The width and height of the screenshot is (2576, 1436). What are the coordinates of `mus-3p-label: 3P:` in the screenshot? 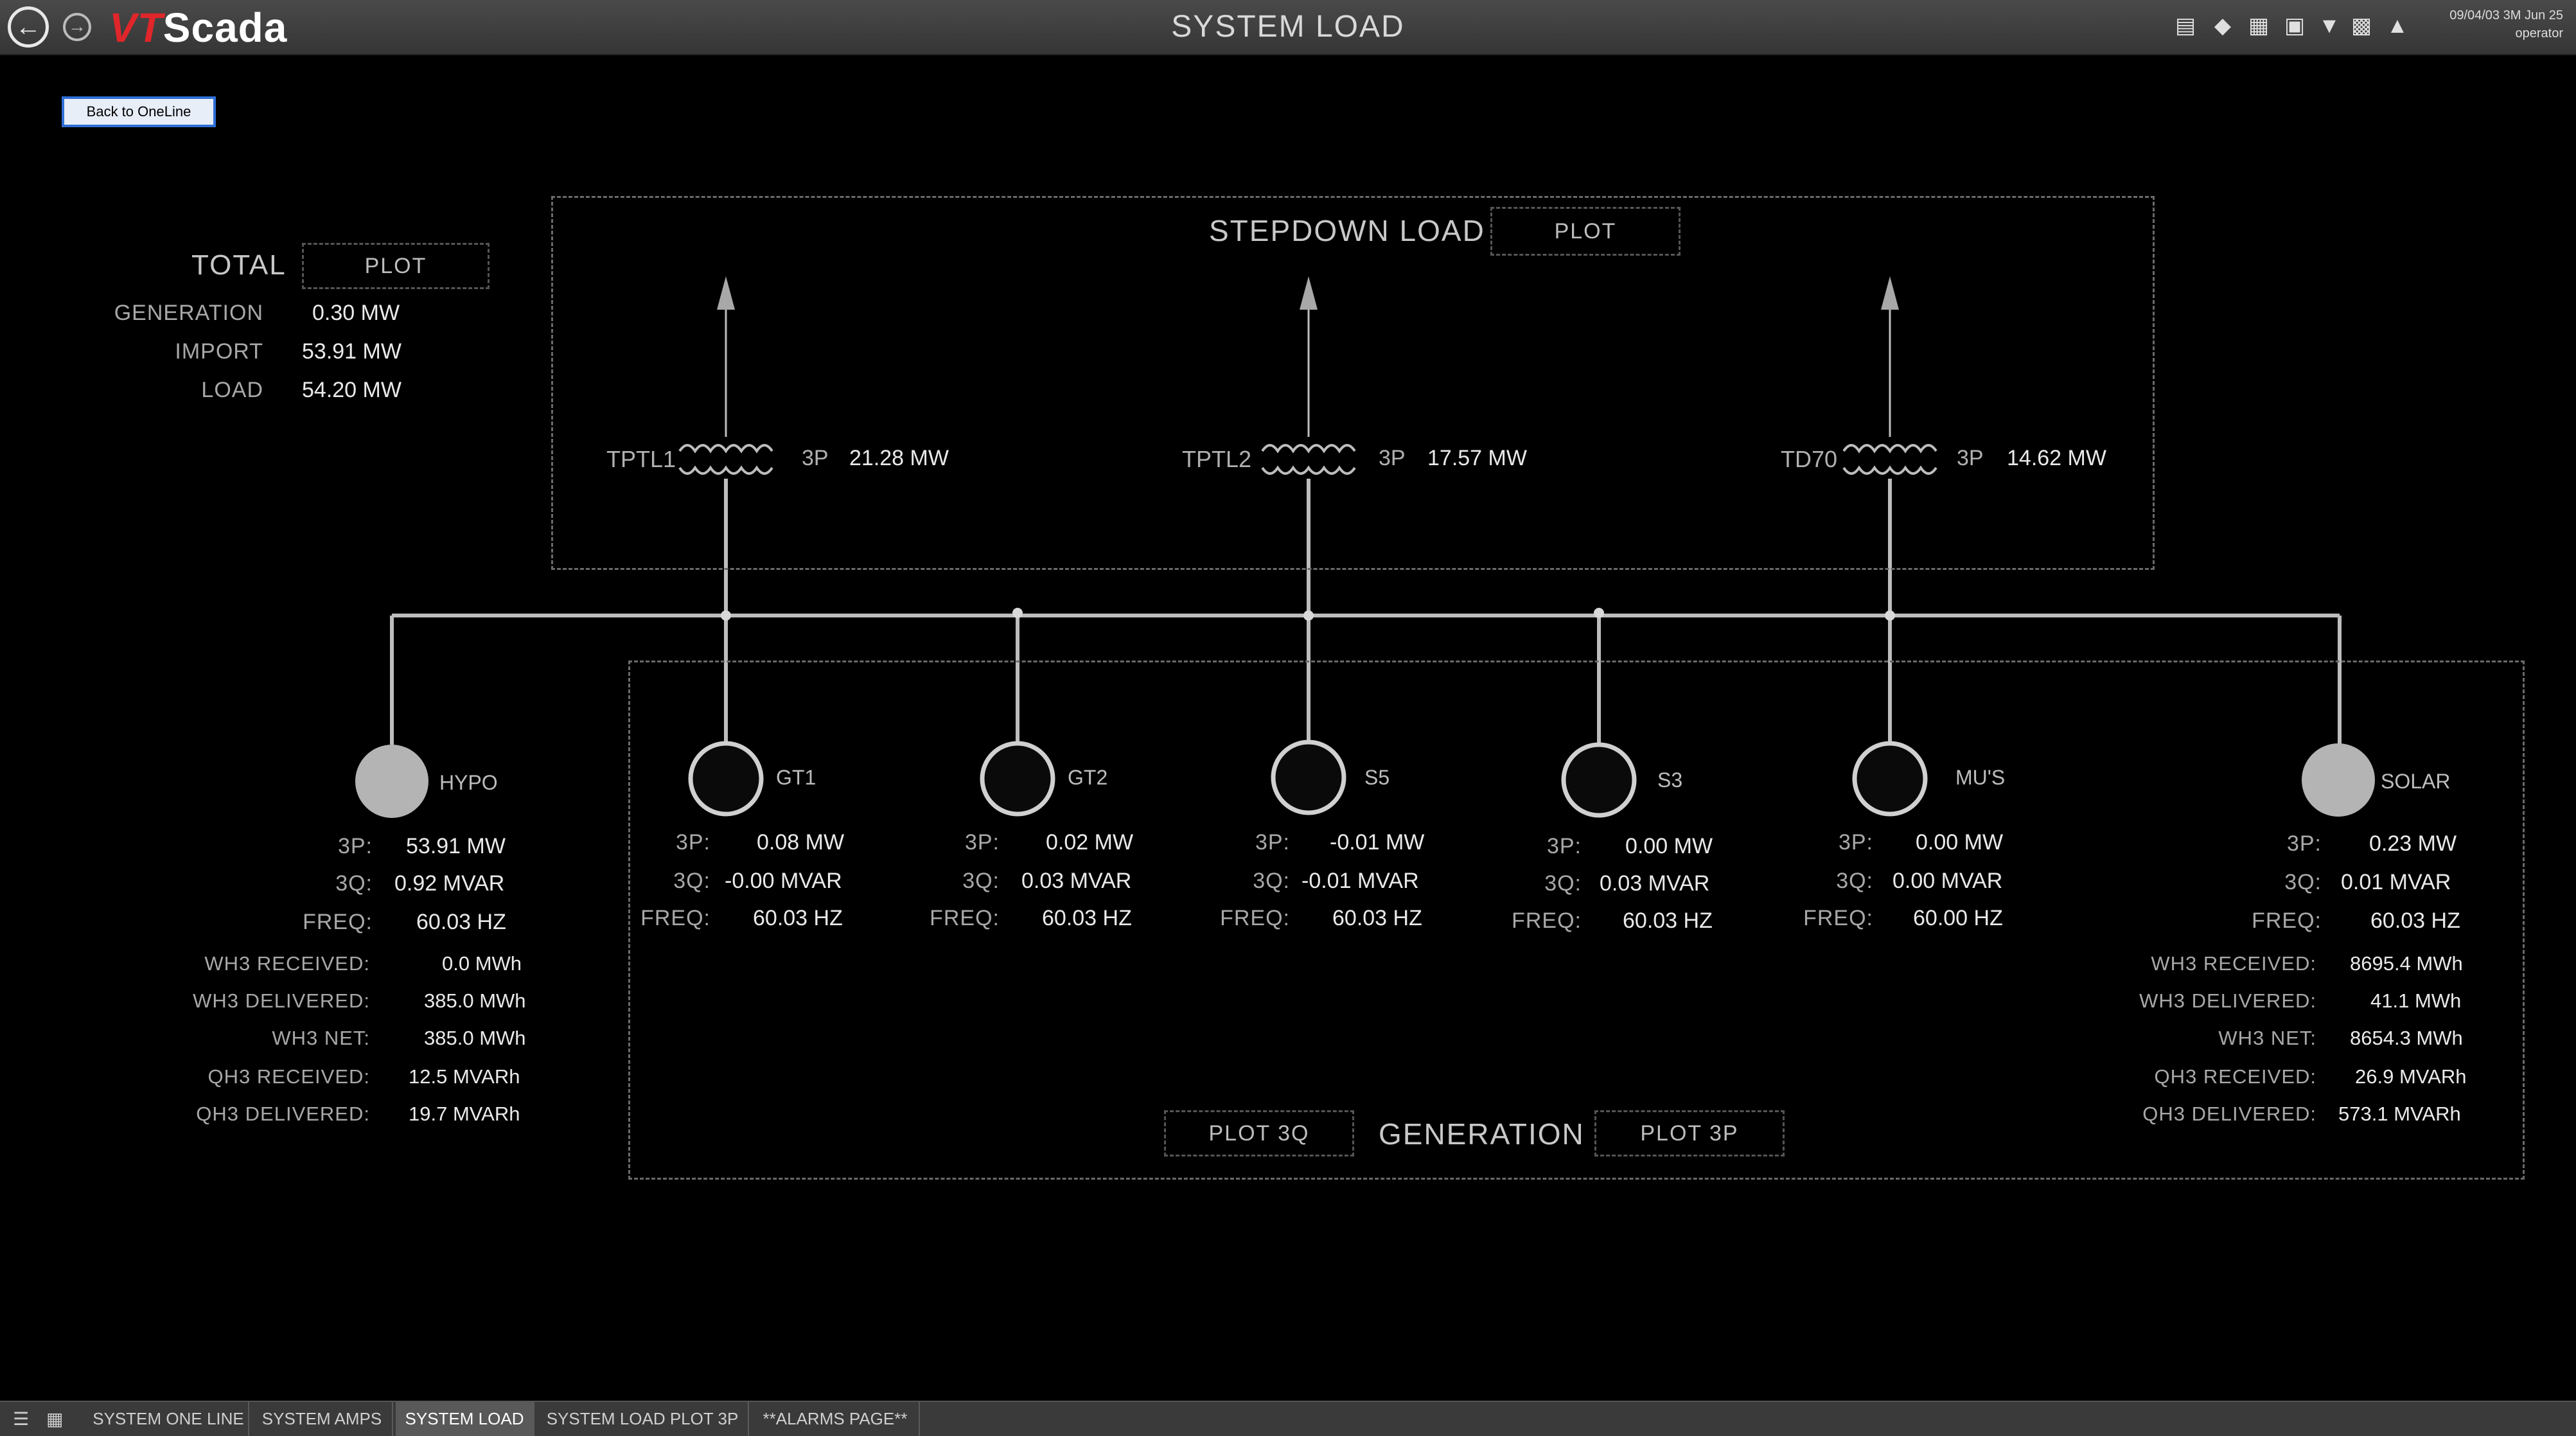 It's located at (1855, 842).